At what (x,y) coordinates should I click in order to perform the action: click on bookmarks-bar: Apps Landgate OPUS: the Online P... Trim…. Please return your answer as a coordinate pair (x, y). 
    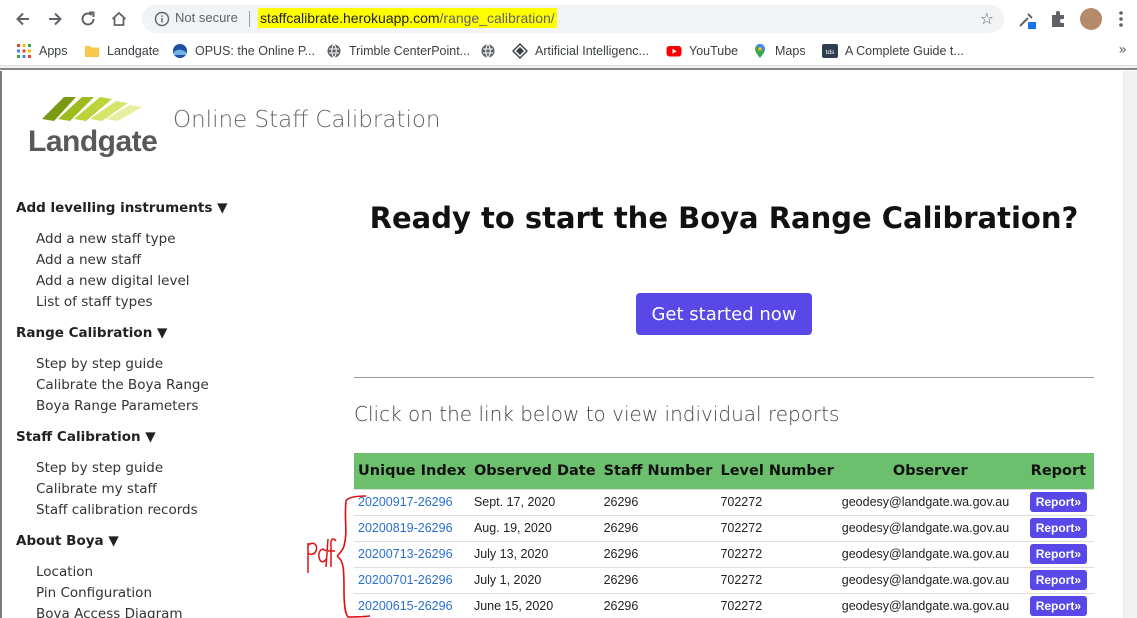
    Looking at the image, I should click on (568, 52).